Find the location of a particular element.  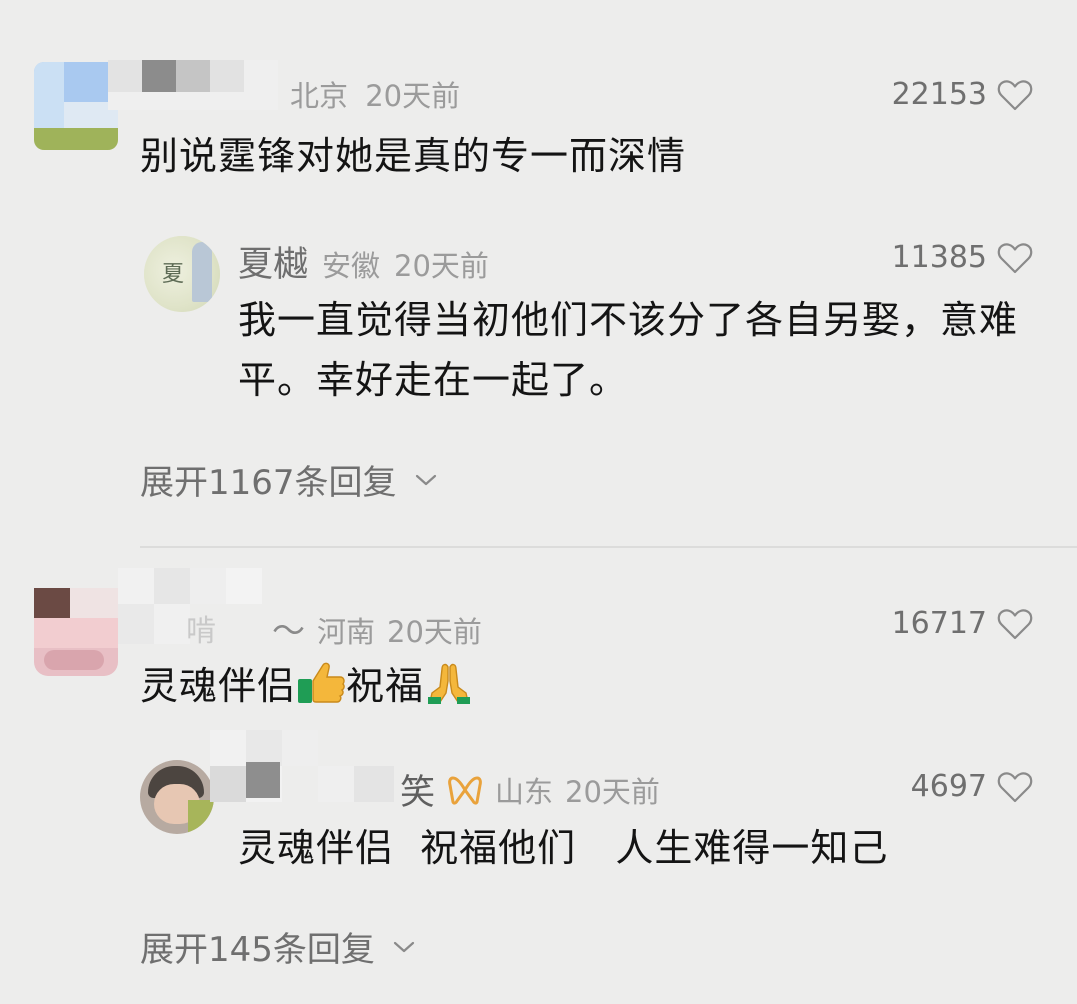

comment-text: 灵魂伴侣 祝福 is located at coordinates (307, 686).